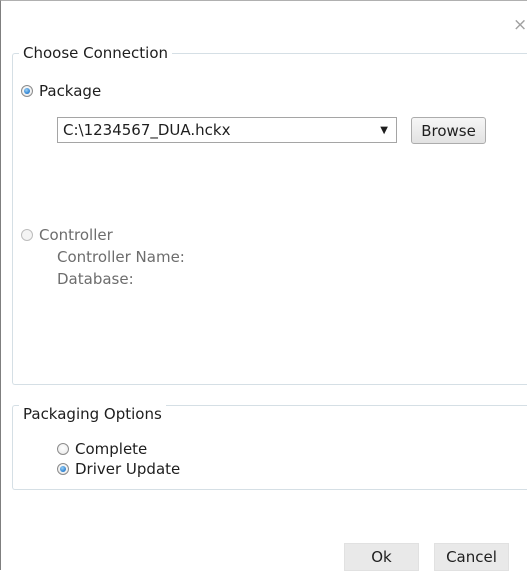 The height and width of the screenshot is (571, 527). Describe the element at coordinates (27, 235) in the screenshot. I see `controller-radio` at that location.